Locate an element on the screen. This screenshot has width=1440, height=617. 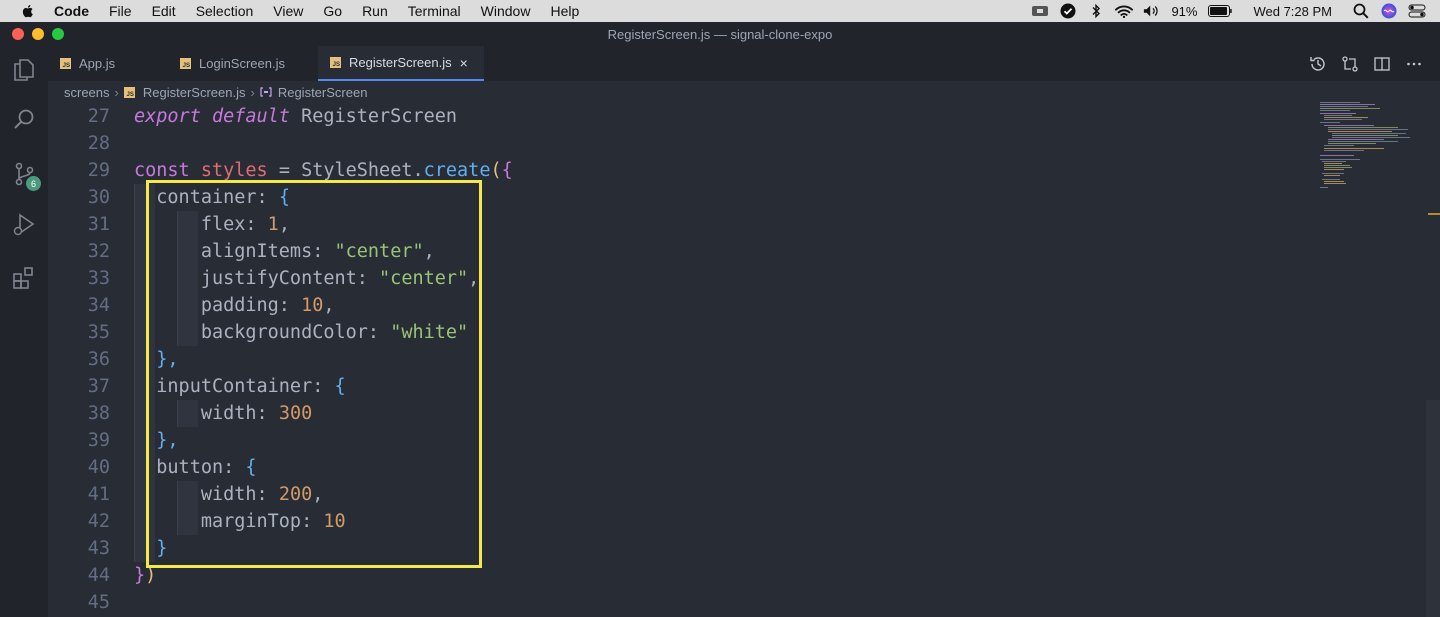
menu-window: Window is located at coordinates (506, 11).